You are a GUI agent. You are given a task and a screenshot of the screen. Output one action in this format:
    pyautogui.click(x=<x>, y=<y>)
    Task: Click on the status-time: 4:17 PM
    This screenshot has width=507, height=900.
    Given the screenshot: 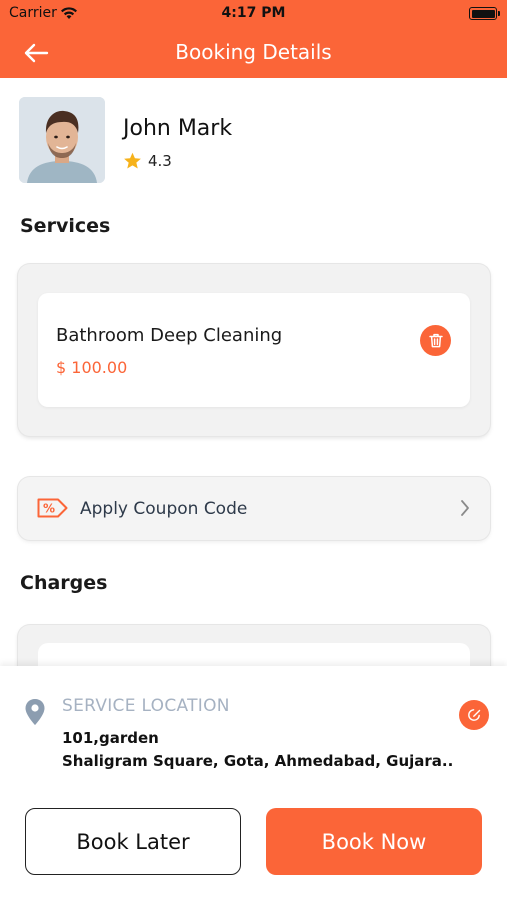 What is the action you would take?
    pyautogui.click(x=253, y=13)
    